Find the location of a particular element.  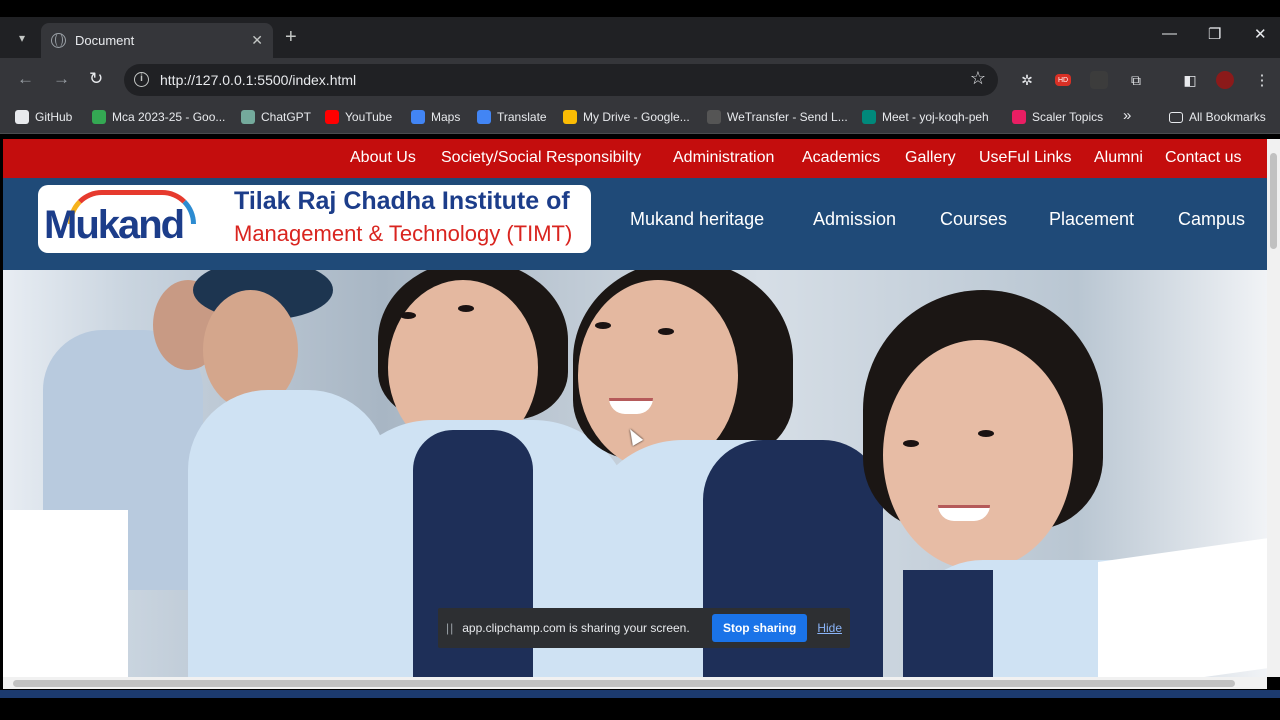

logo-brand: Mukand is located at coordinates (114, 225).